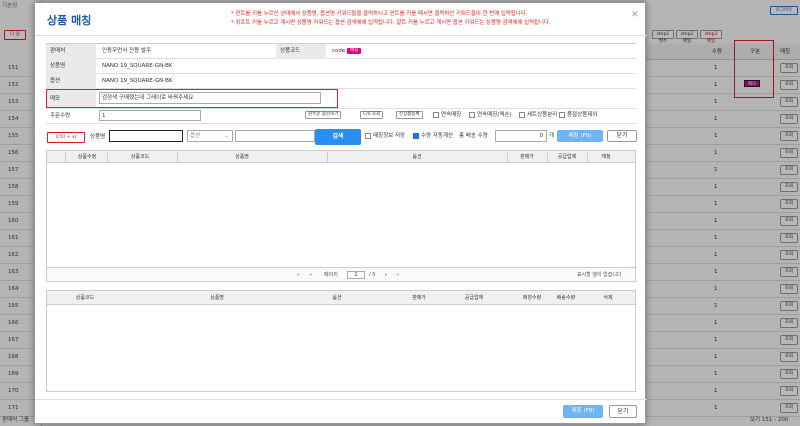 The height and width of the screenshot is (426, 800). What do you see at coordinates (87, 157) in the screenshot?
I see `grid1-col-modify: 상품수정` at bounding box center [87, 157].